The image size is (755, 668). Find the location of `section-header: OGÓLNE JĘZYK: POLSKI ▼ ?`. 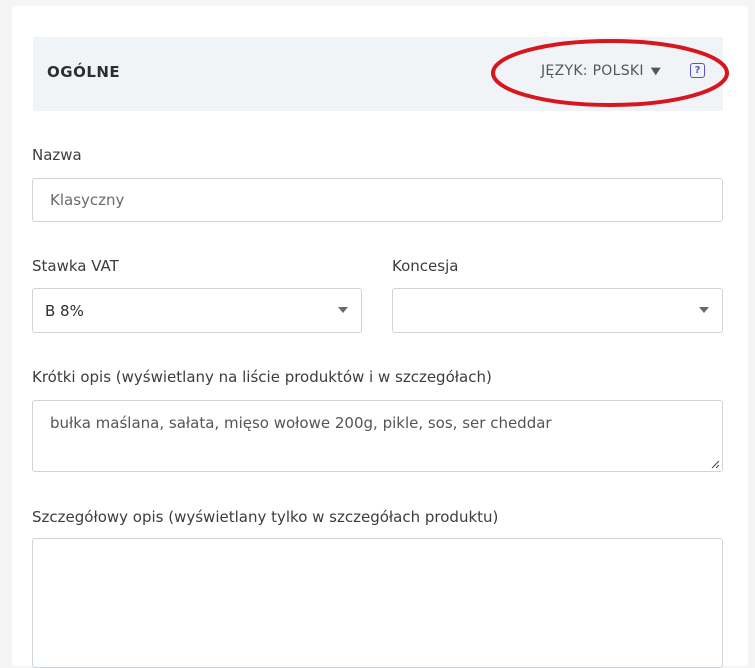

section-header: OGÓLNE JĘZYK: POLSKI ▼ ? is located at coordinates (378, 74).